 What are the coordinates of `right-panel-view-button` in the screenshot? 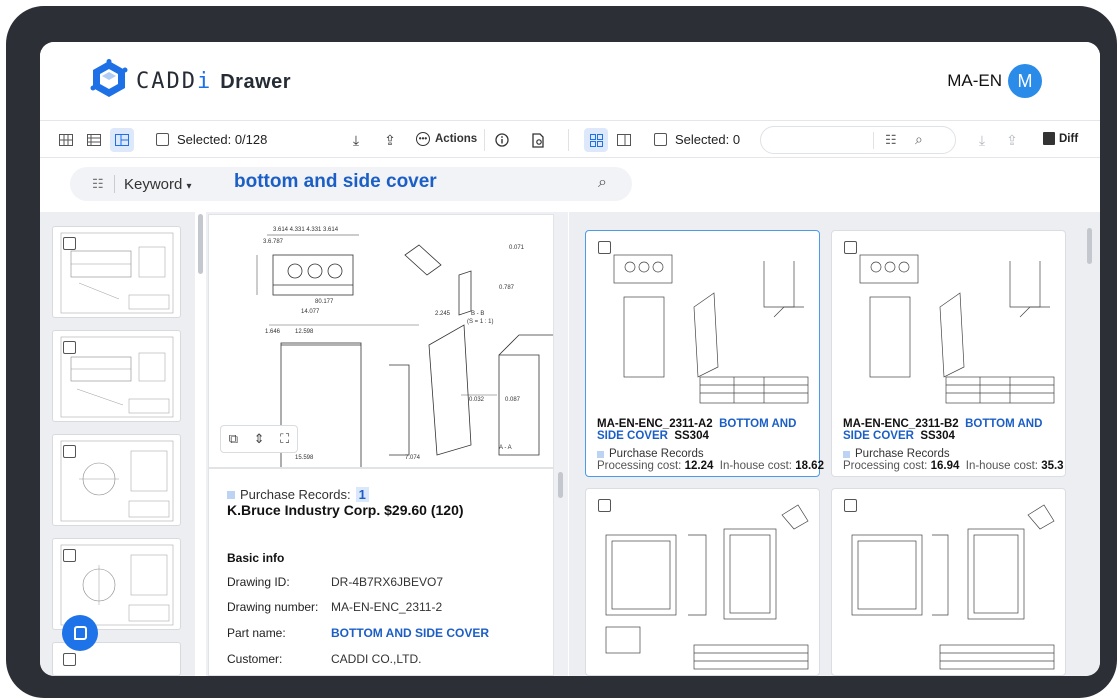 It's located at (624, 140).